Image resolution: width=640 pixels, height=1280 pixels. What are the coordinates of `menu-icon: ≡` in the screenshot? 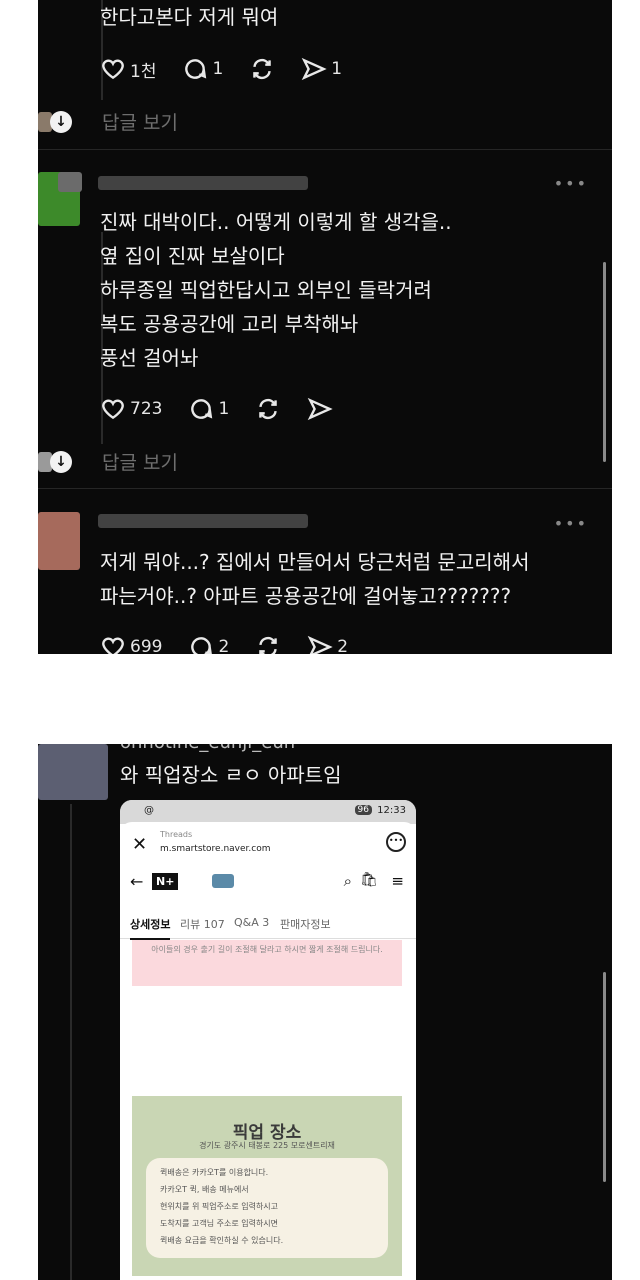 It's located at (397, 881).